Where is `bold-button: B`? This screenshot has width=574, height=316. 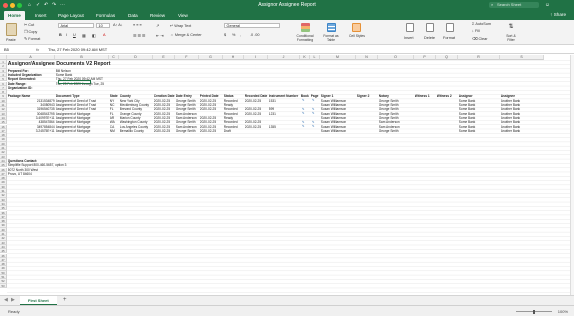
bold-button: B is located at coordinates (60, 35).